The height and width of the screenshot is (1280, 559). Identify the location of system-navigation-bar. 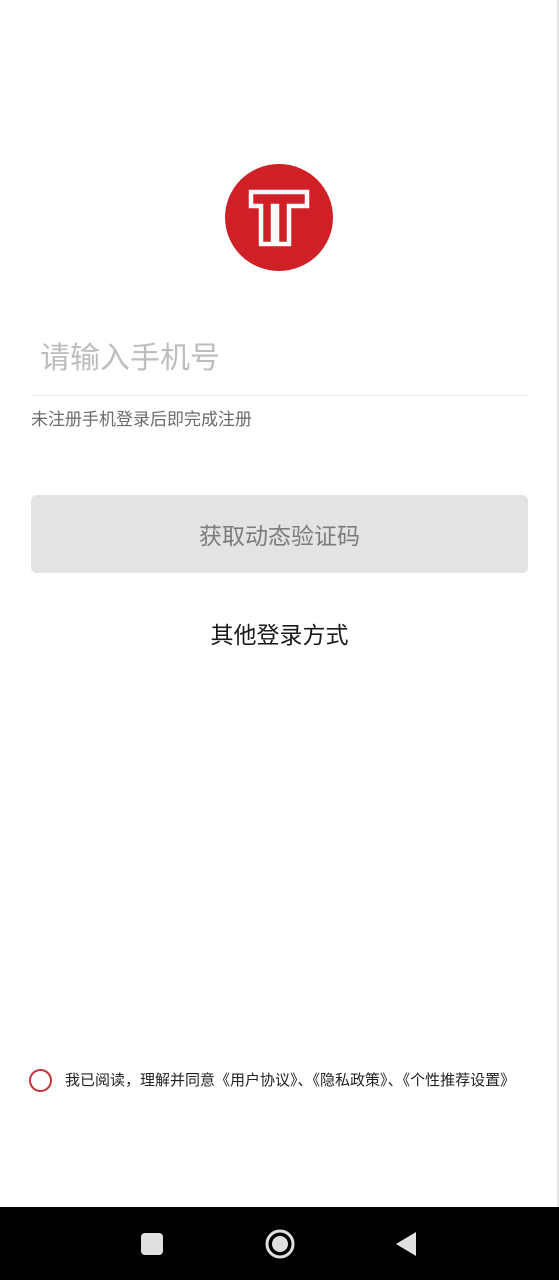
(279, 1243).